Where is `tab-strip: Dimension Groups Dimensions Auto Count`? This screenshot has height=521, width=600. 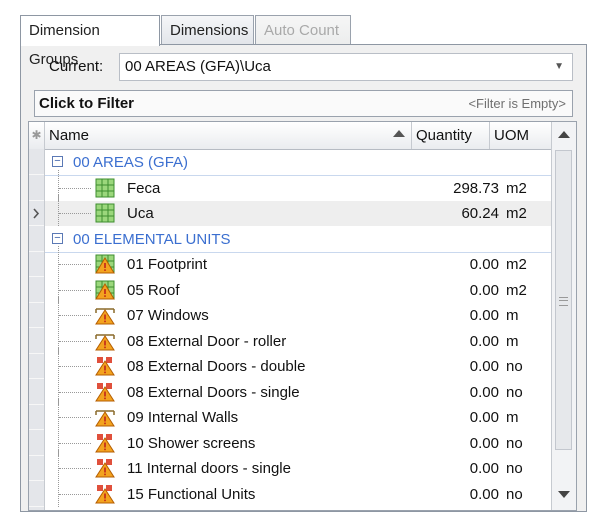
tab-strip: Dimension Groups Dimensions Auto Count is located at coordinates (300, 41).